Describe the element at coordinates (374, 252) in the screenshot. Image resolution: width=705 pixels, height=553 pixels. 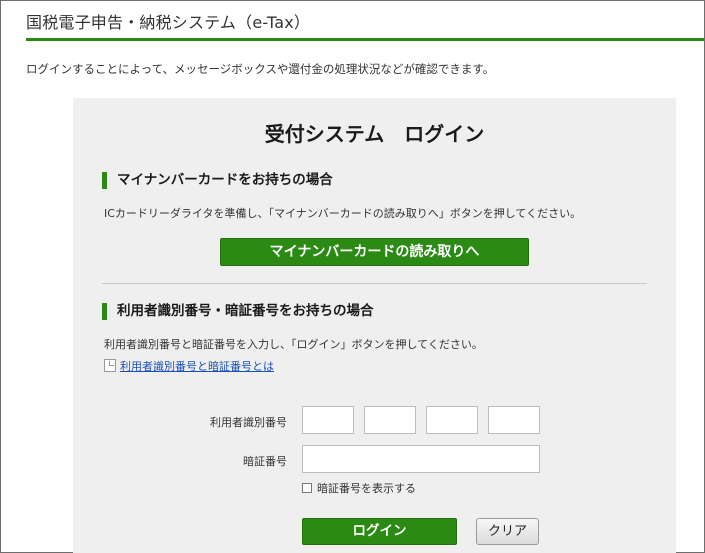
I see `read-mynumber-card-button: マイナンバーカードの読み取りへ` at that location.